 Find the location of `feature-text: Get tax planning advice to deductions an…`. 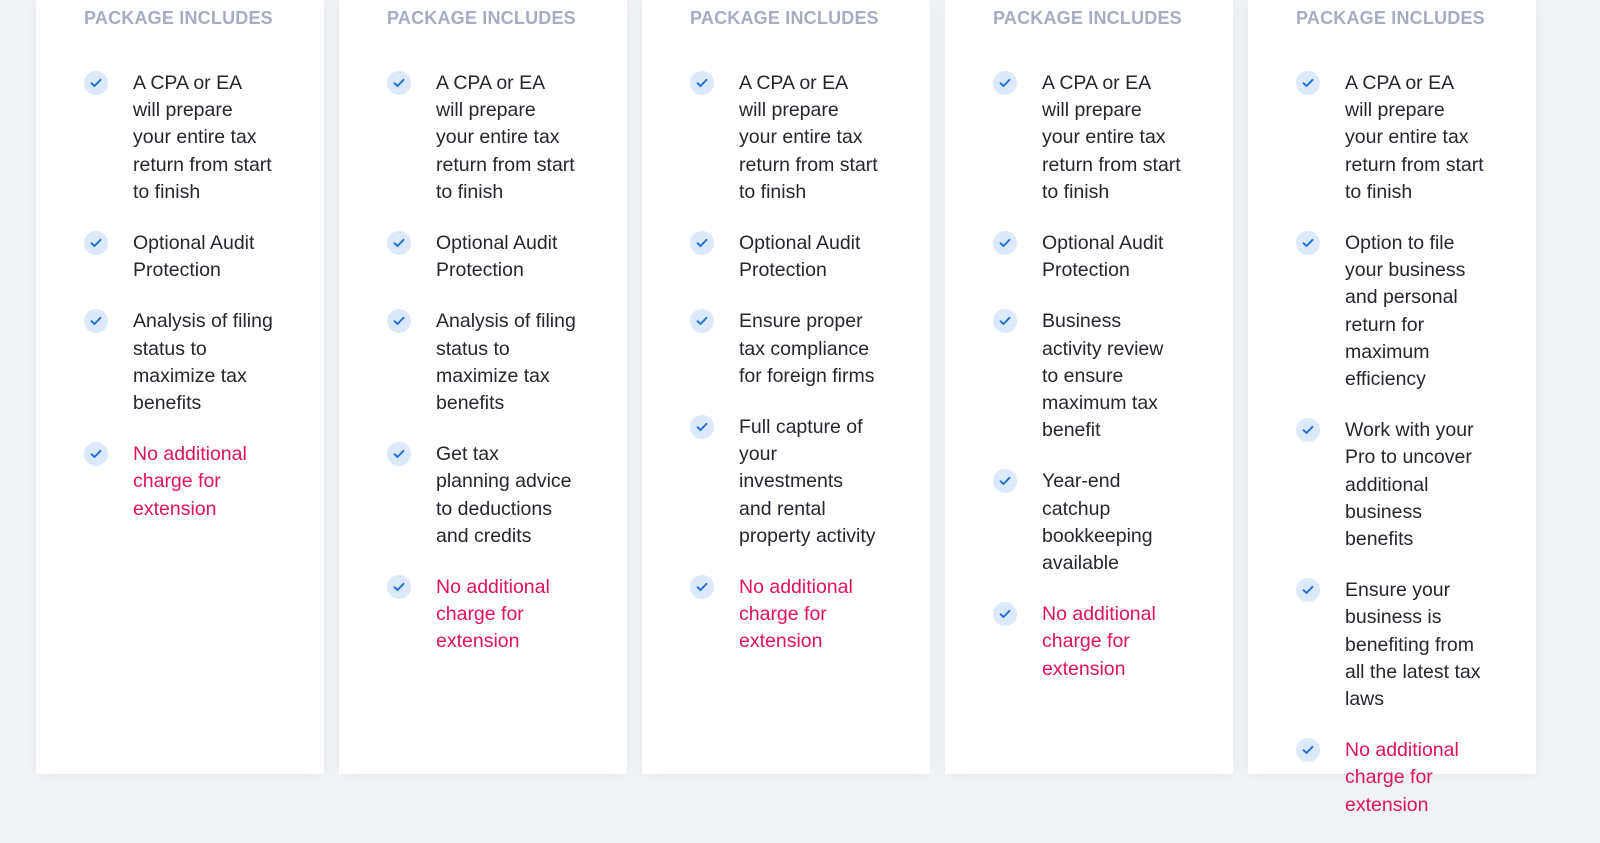

feature-text: Get tax planning advice to deductions an… is located at coordinates (504, 495).